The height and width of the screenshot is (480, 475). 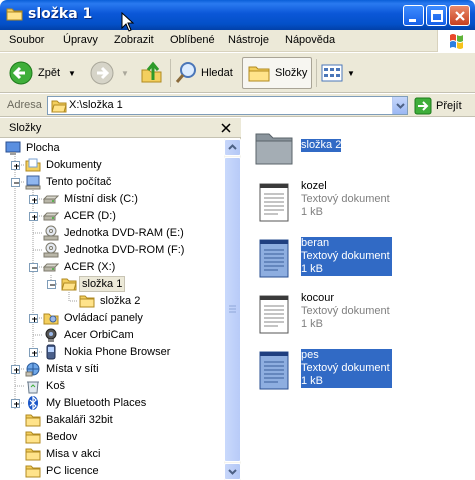 What do you see at coordinates (114, 232) in the screenshot?
I see `tree-item-dvd-ram-e: Jednotka DVD-RAM (E:)` at bounding box center [114, 232].